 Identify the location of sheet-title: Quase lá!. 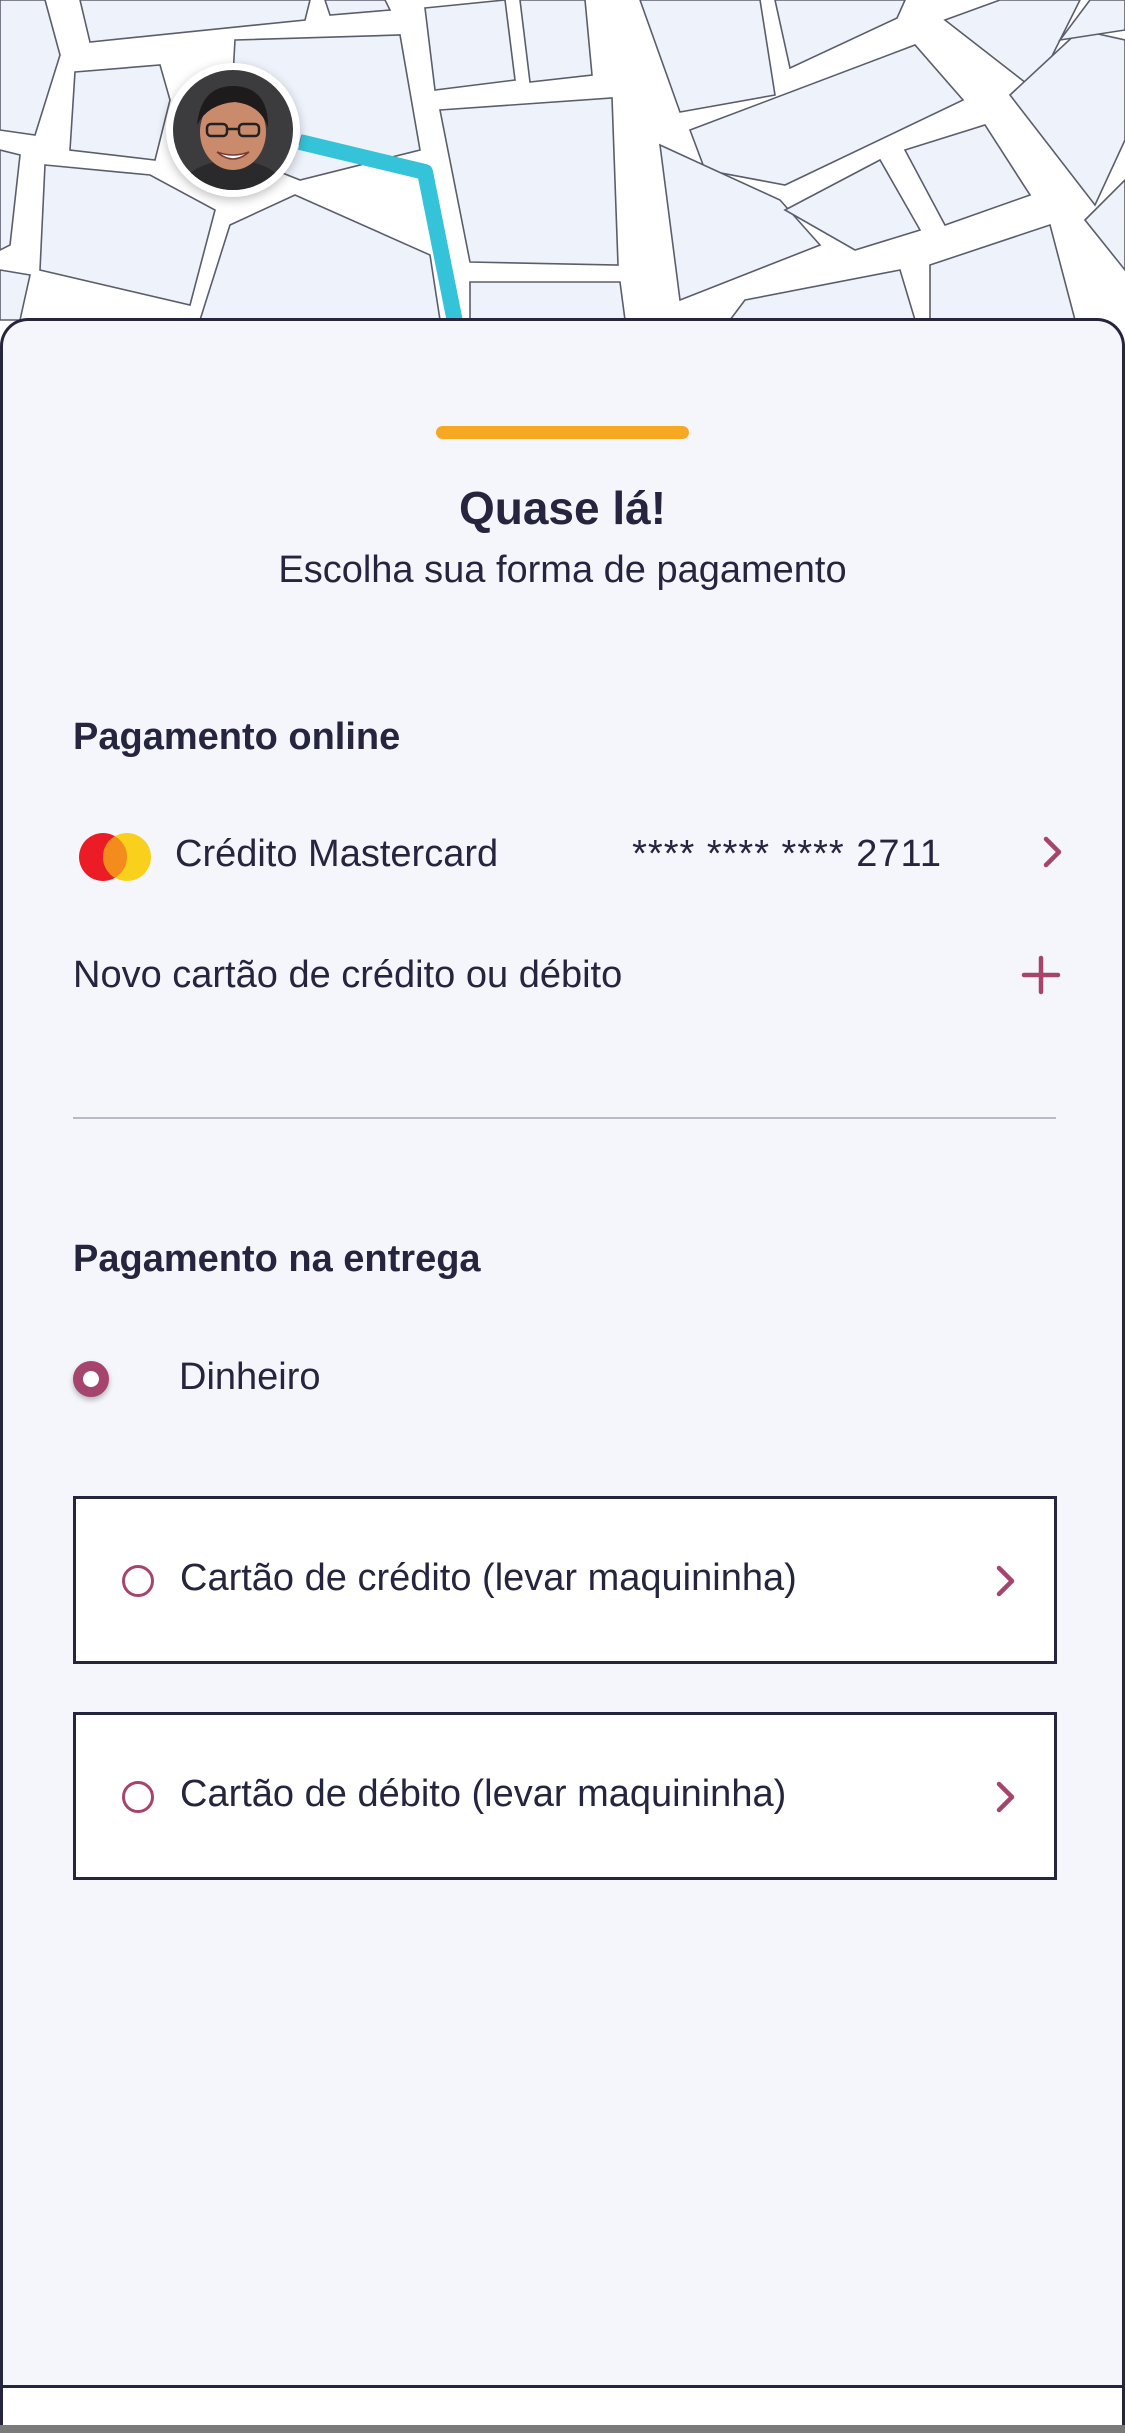
(562, 508).